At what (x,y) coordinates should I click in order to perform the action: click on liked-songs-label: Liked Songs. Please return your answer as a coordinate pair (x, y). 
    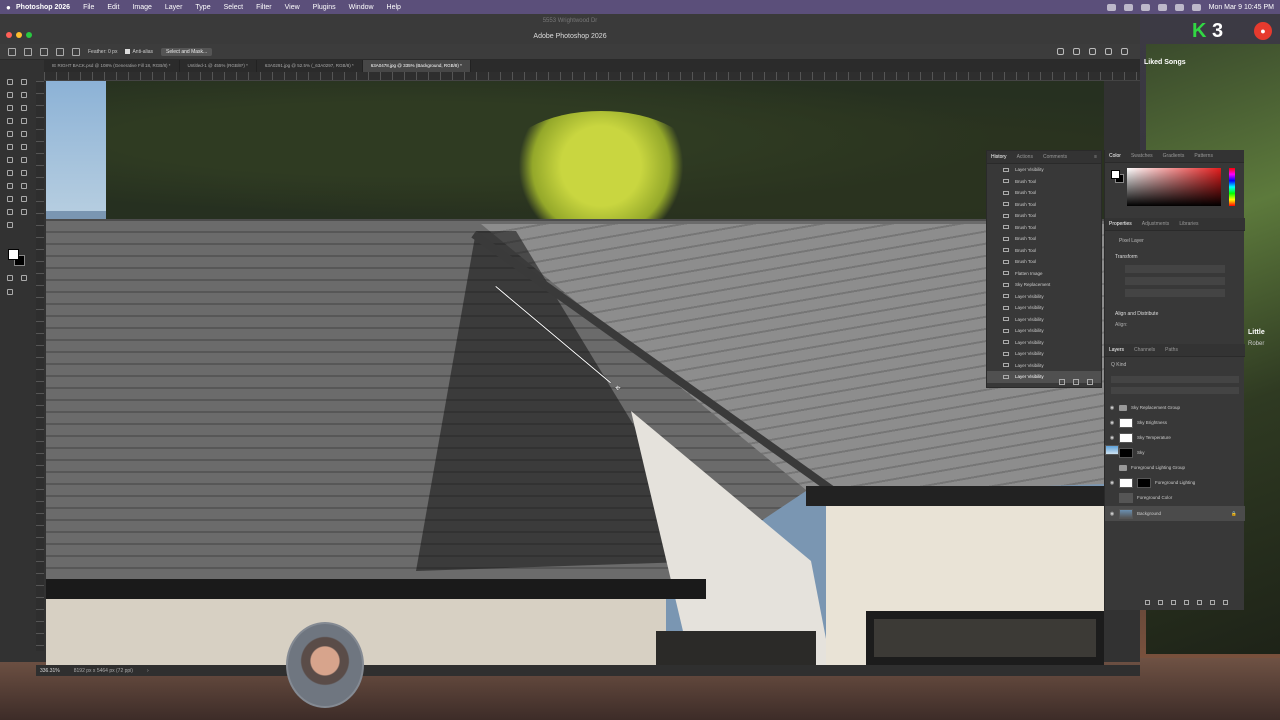
    Looking at the image, I should click on (1165, 62).